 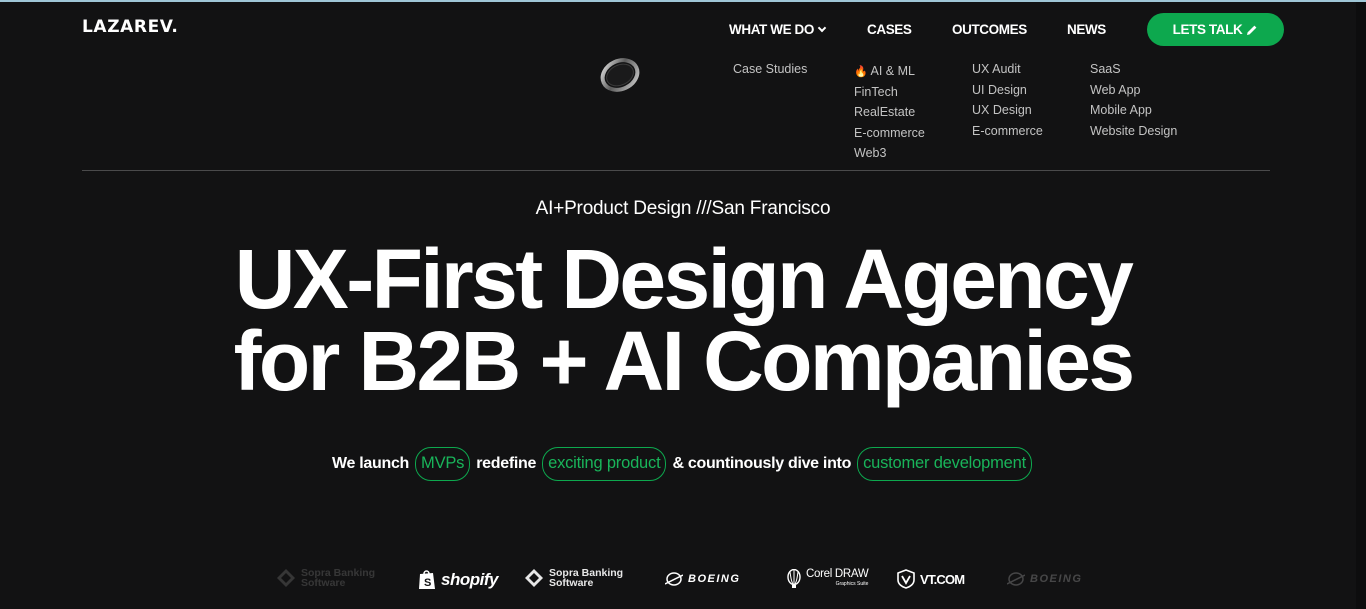 What do you see at coordinates (469, 579) in the screenshot?
I see `shopify-wordmark: shopify` at bounding box center [469, 579].